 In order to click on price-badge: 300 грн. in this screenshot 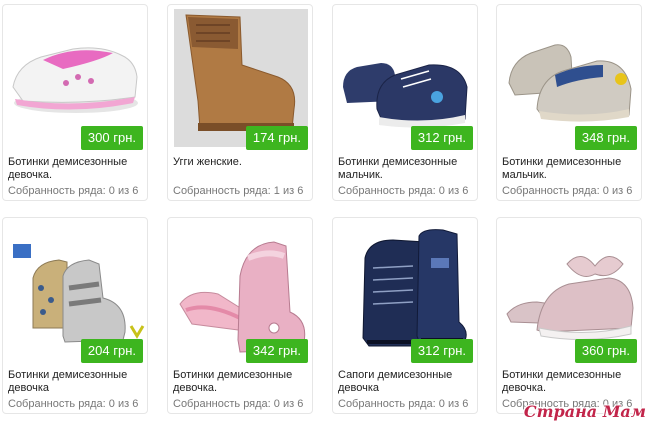, I will do `click(111, 138)`.